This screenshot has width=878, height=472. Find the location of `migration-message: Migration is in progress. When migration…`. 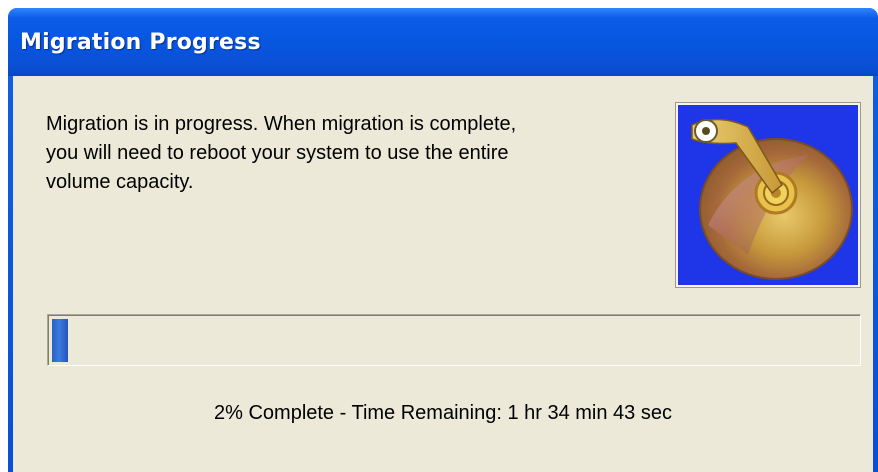

migration-message: Migration is in progress. When migration… is located at coordinates (281, 153).